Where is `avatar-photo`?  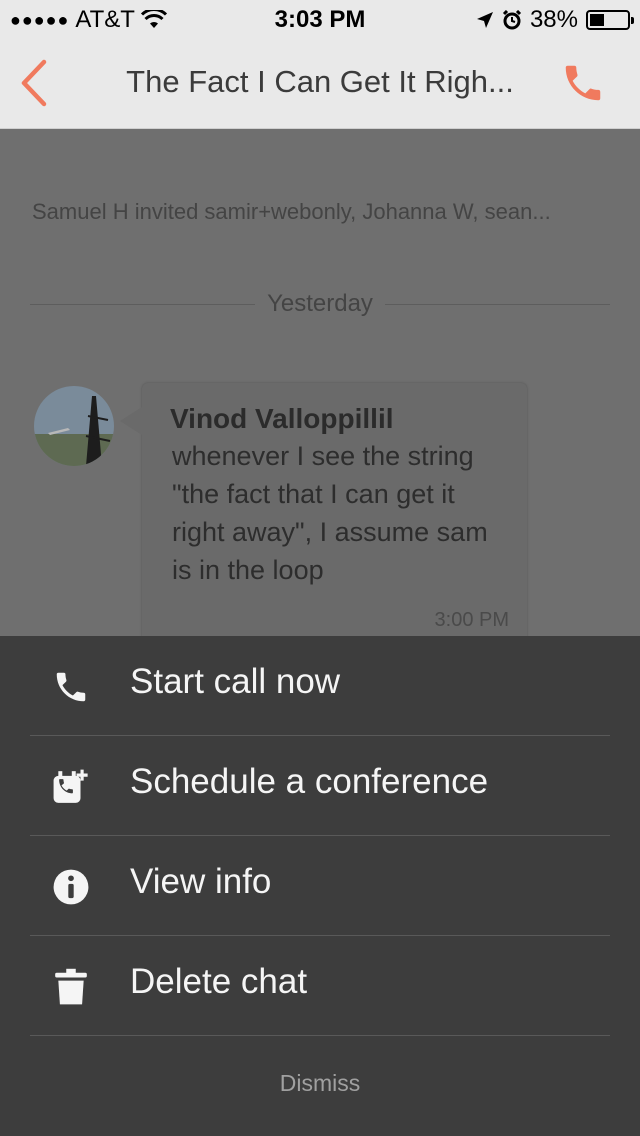
avatar-photo is located at coordinates (74, 426).